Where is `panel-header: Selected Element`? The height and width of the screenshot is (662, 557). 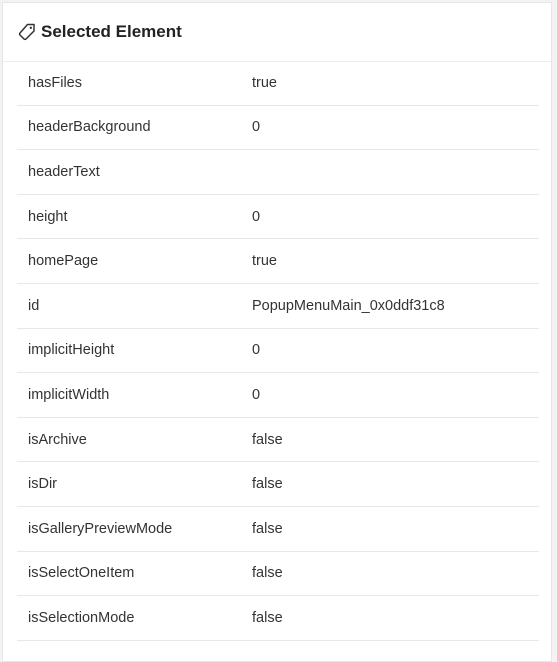
panel-header: Selected Element is located at coordinates (277, 32).